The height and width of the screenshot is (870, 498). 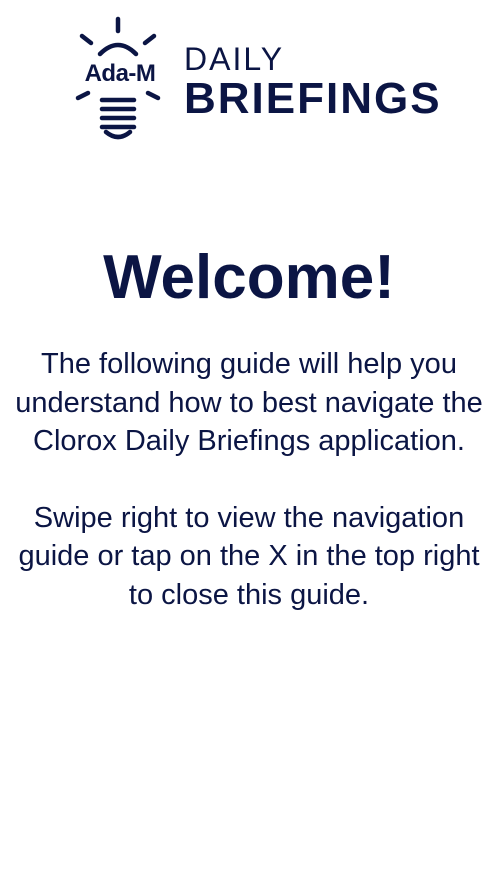 I want to click on lightbulb-icon: Ada-M, so click(x=120, y=79).